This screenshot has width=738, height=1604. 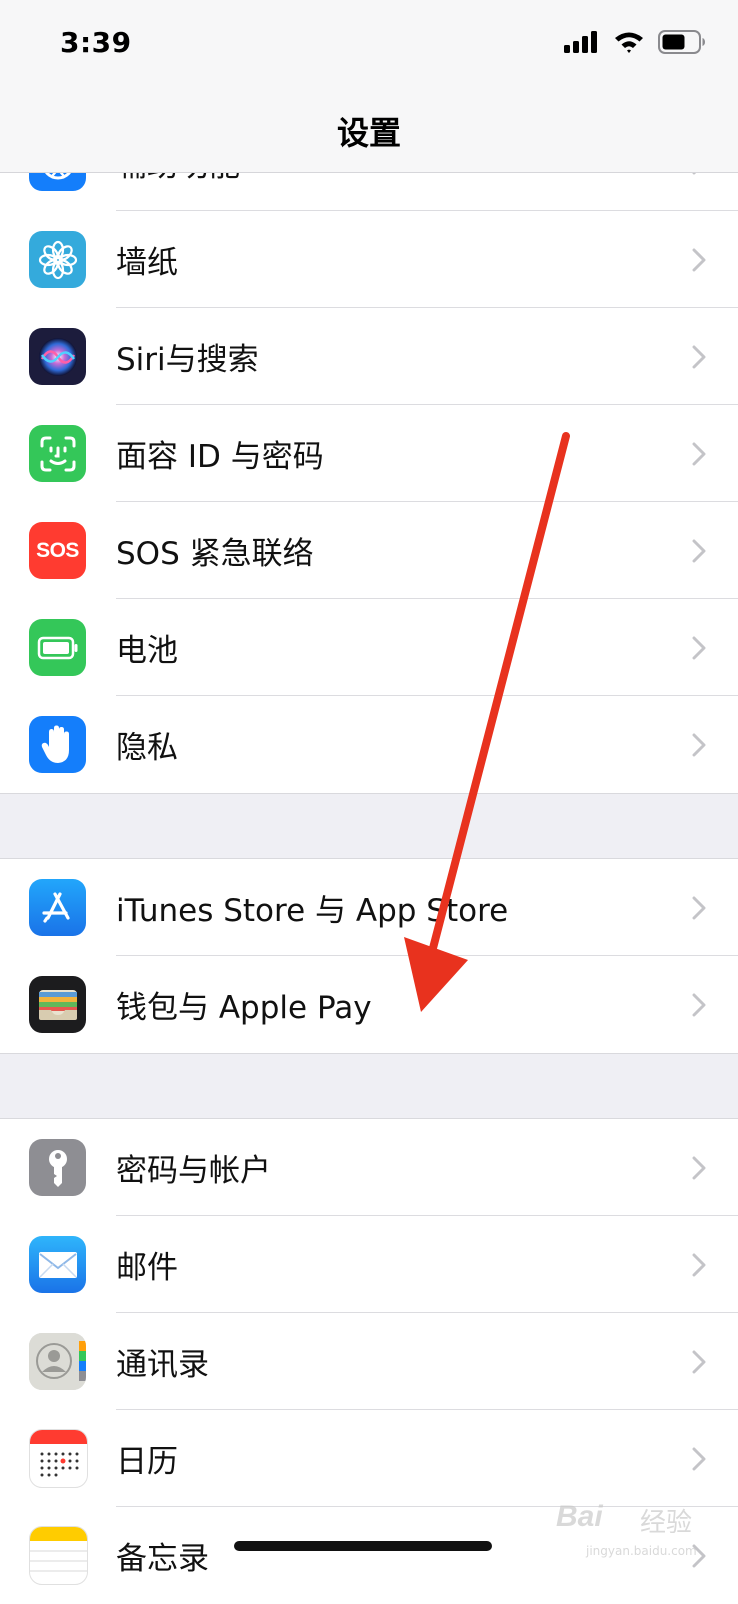 What do you see at coordinates (244, 1008) in the screenshot?
I see `settings-row-label: 钱包与 Apple Pay` at bounding box center [244, 1008].